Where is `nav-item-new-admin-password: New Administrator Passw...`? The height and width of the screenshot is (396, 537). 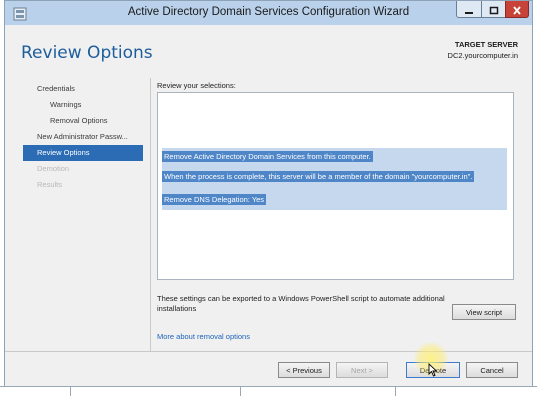
nav-item-new-admin-password: New Administrator Passw... is located at coordinates (83, 137).